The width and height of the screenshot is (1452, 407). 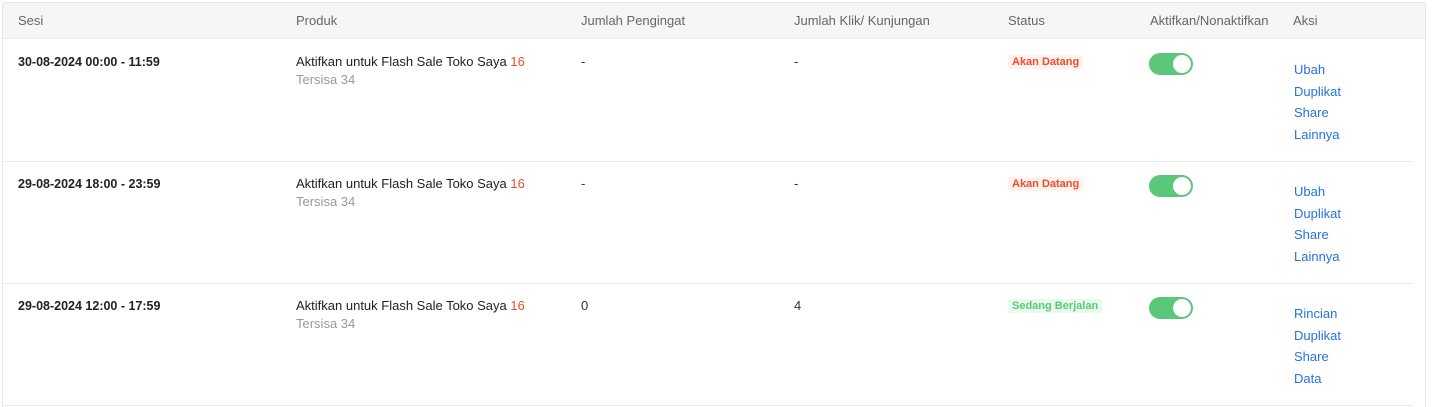 I want to click on header-toggle: Aktifkan/Nonaktifkan, so click(x=1209, y=20).